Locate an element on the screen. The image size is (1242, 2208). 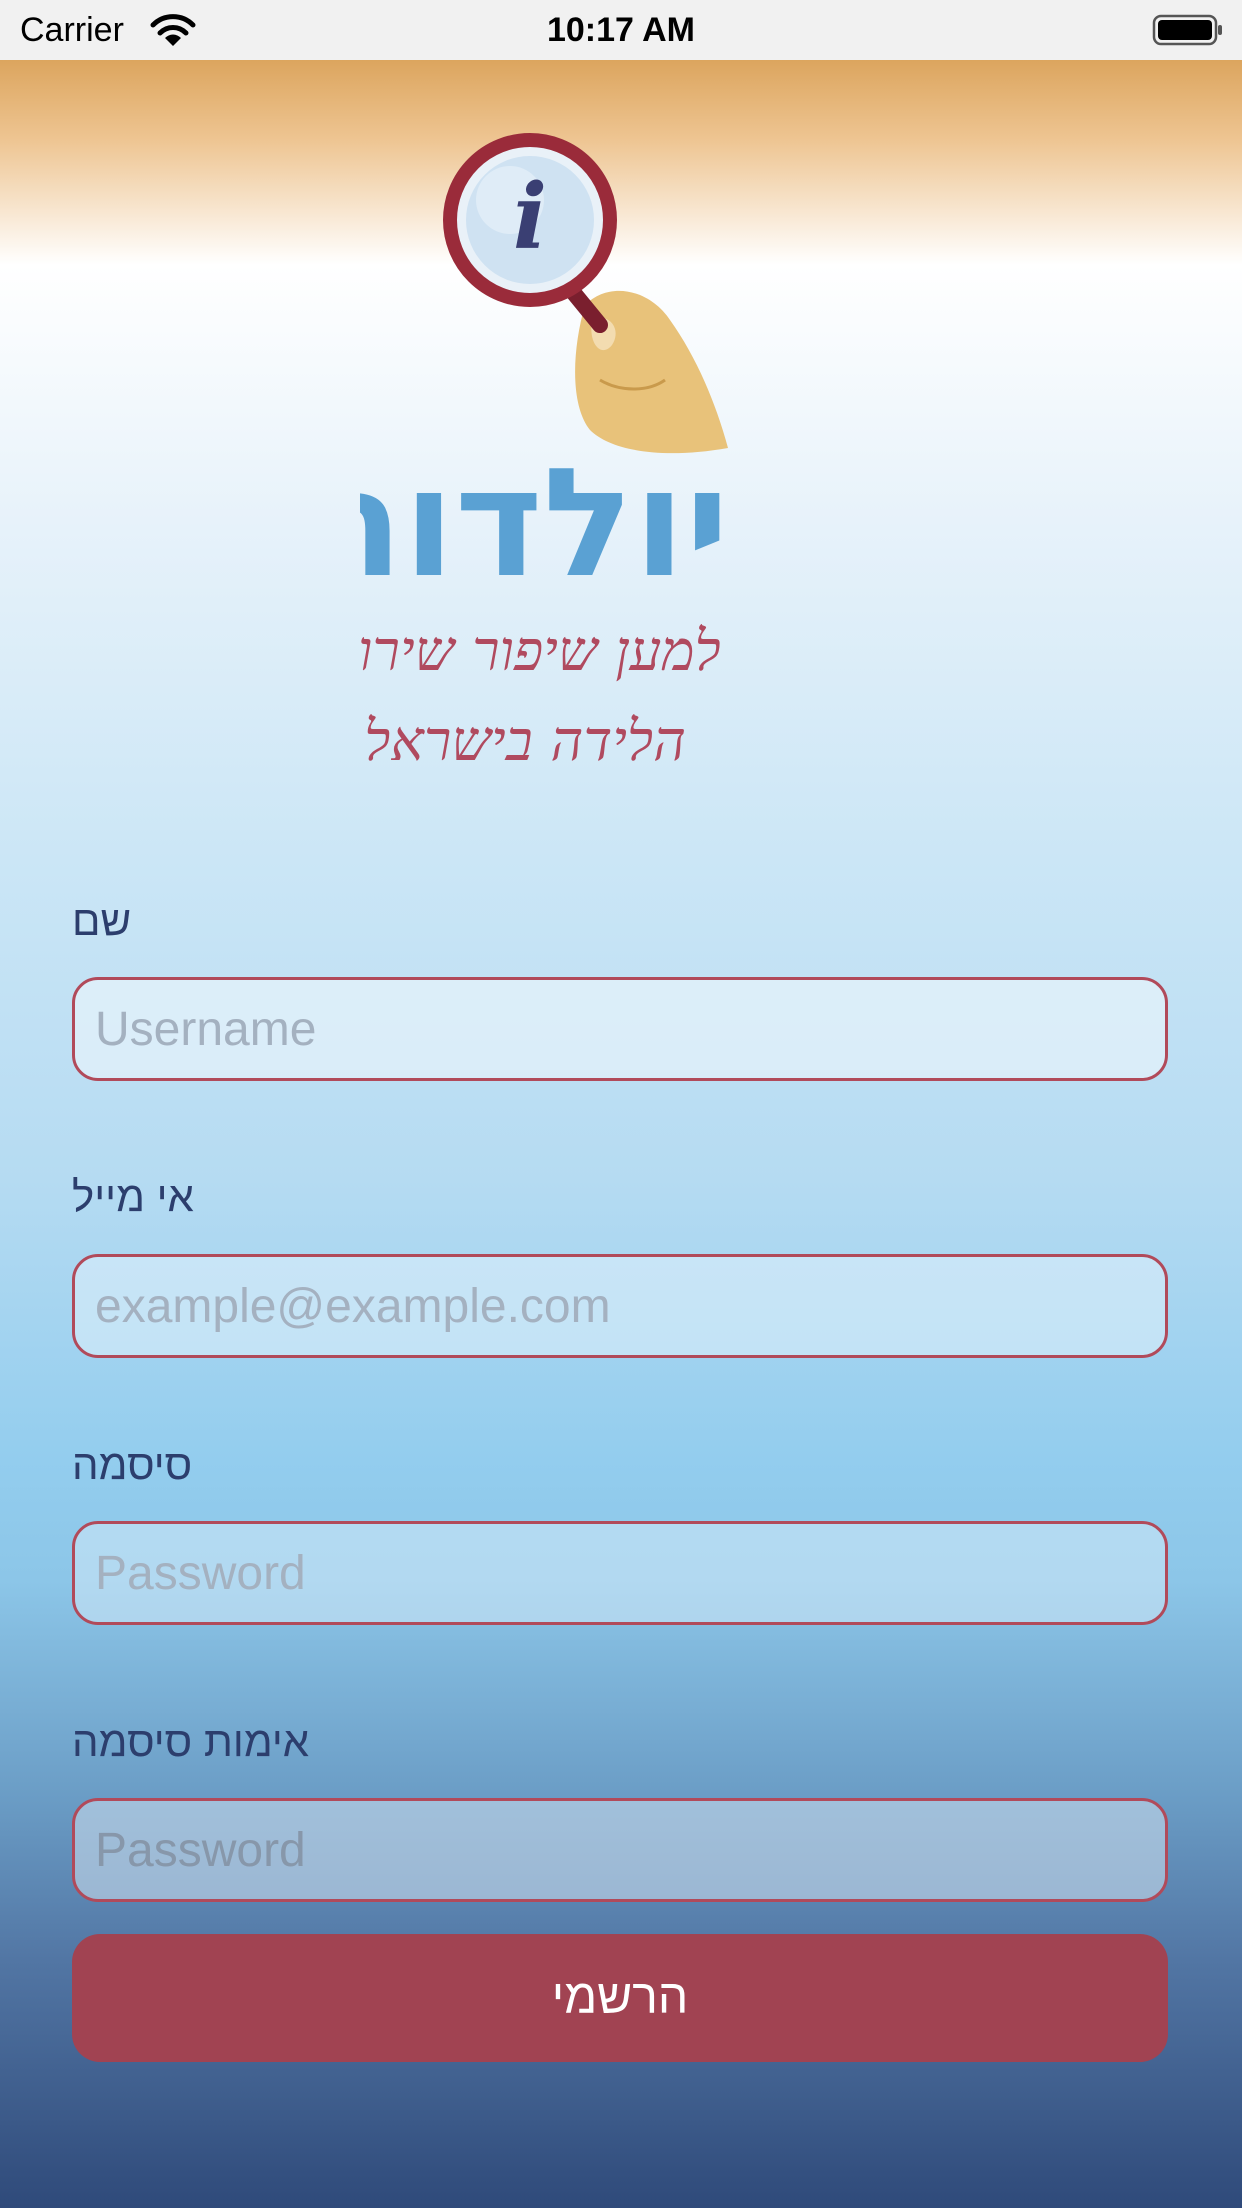
name-label: שם is located at coordinates (102, 920).